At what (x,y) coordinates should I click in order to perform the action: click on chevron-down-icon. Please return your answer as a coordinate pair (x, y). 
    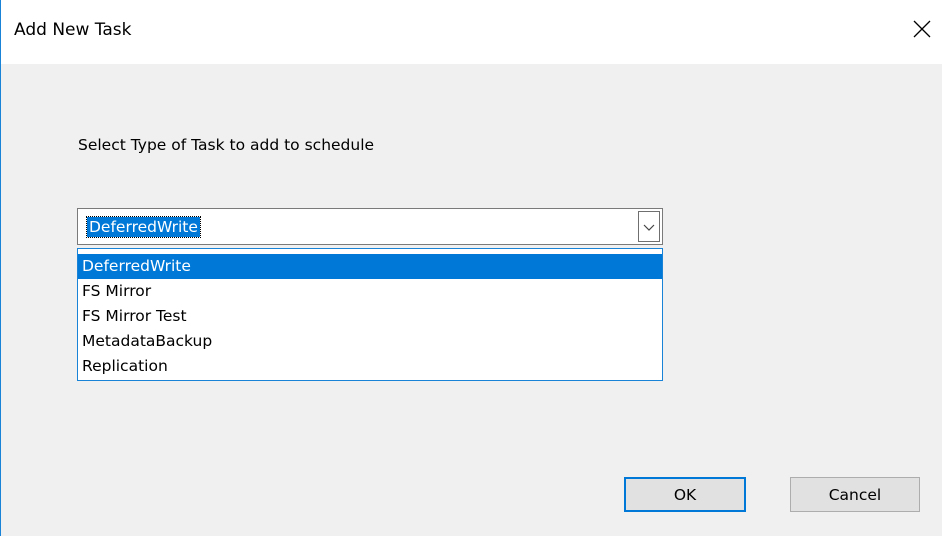
    Looking at the image, I should click on (649, 227).